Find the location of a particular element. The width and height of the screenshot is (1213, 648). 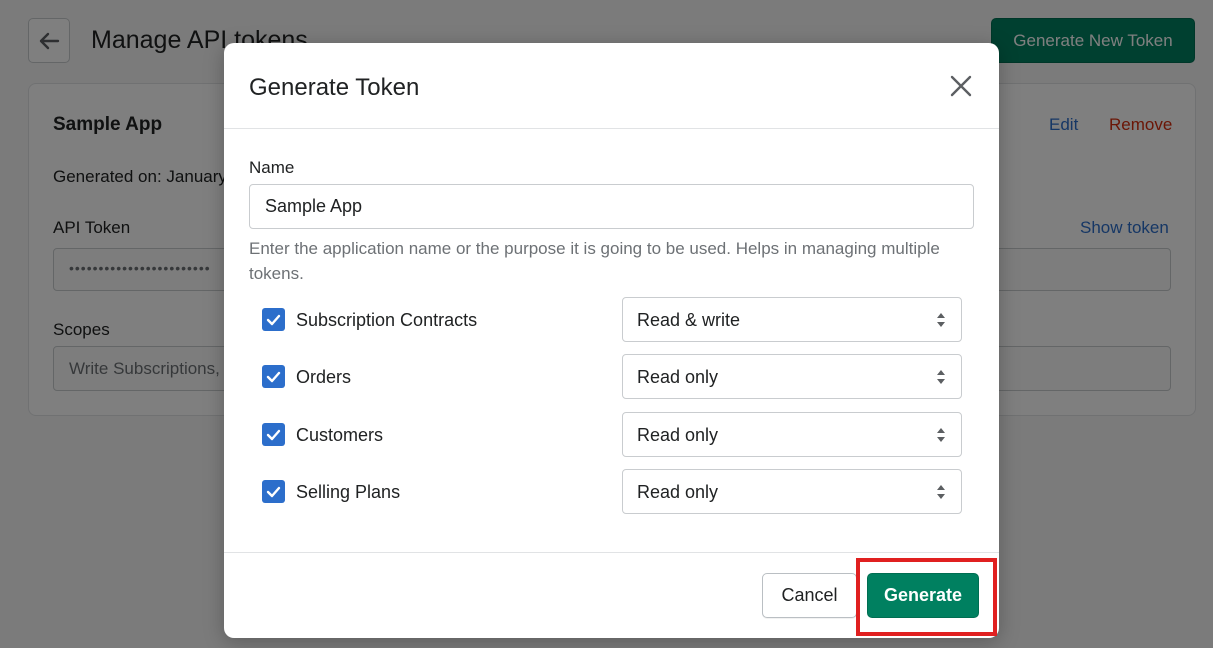

customers-access-select: Read only is located at coordinates (792, 434).